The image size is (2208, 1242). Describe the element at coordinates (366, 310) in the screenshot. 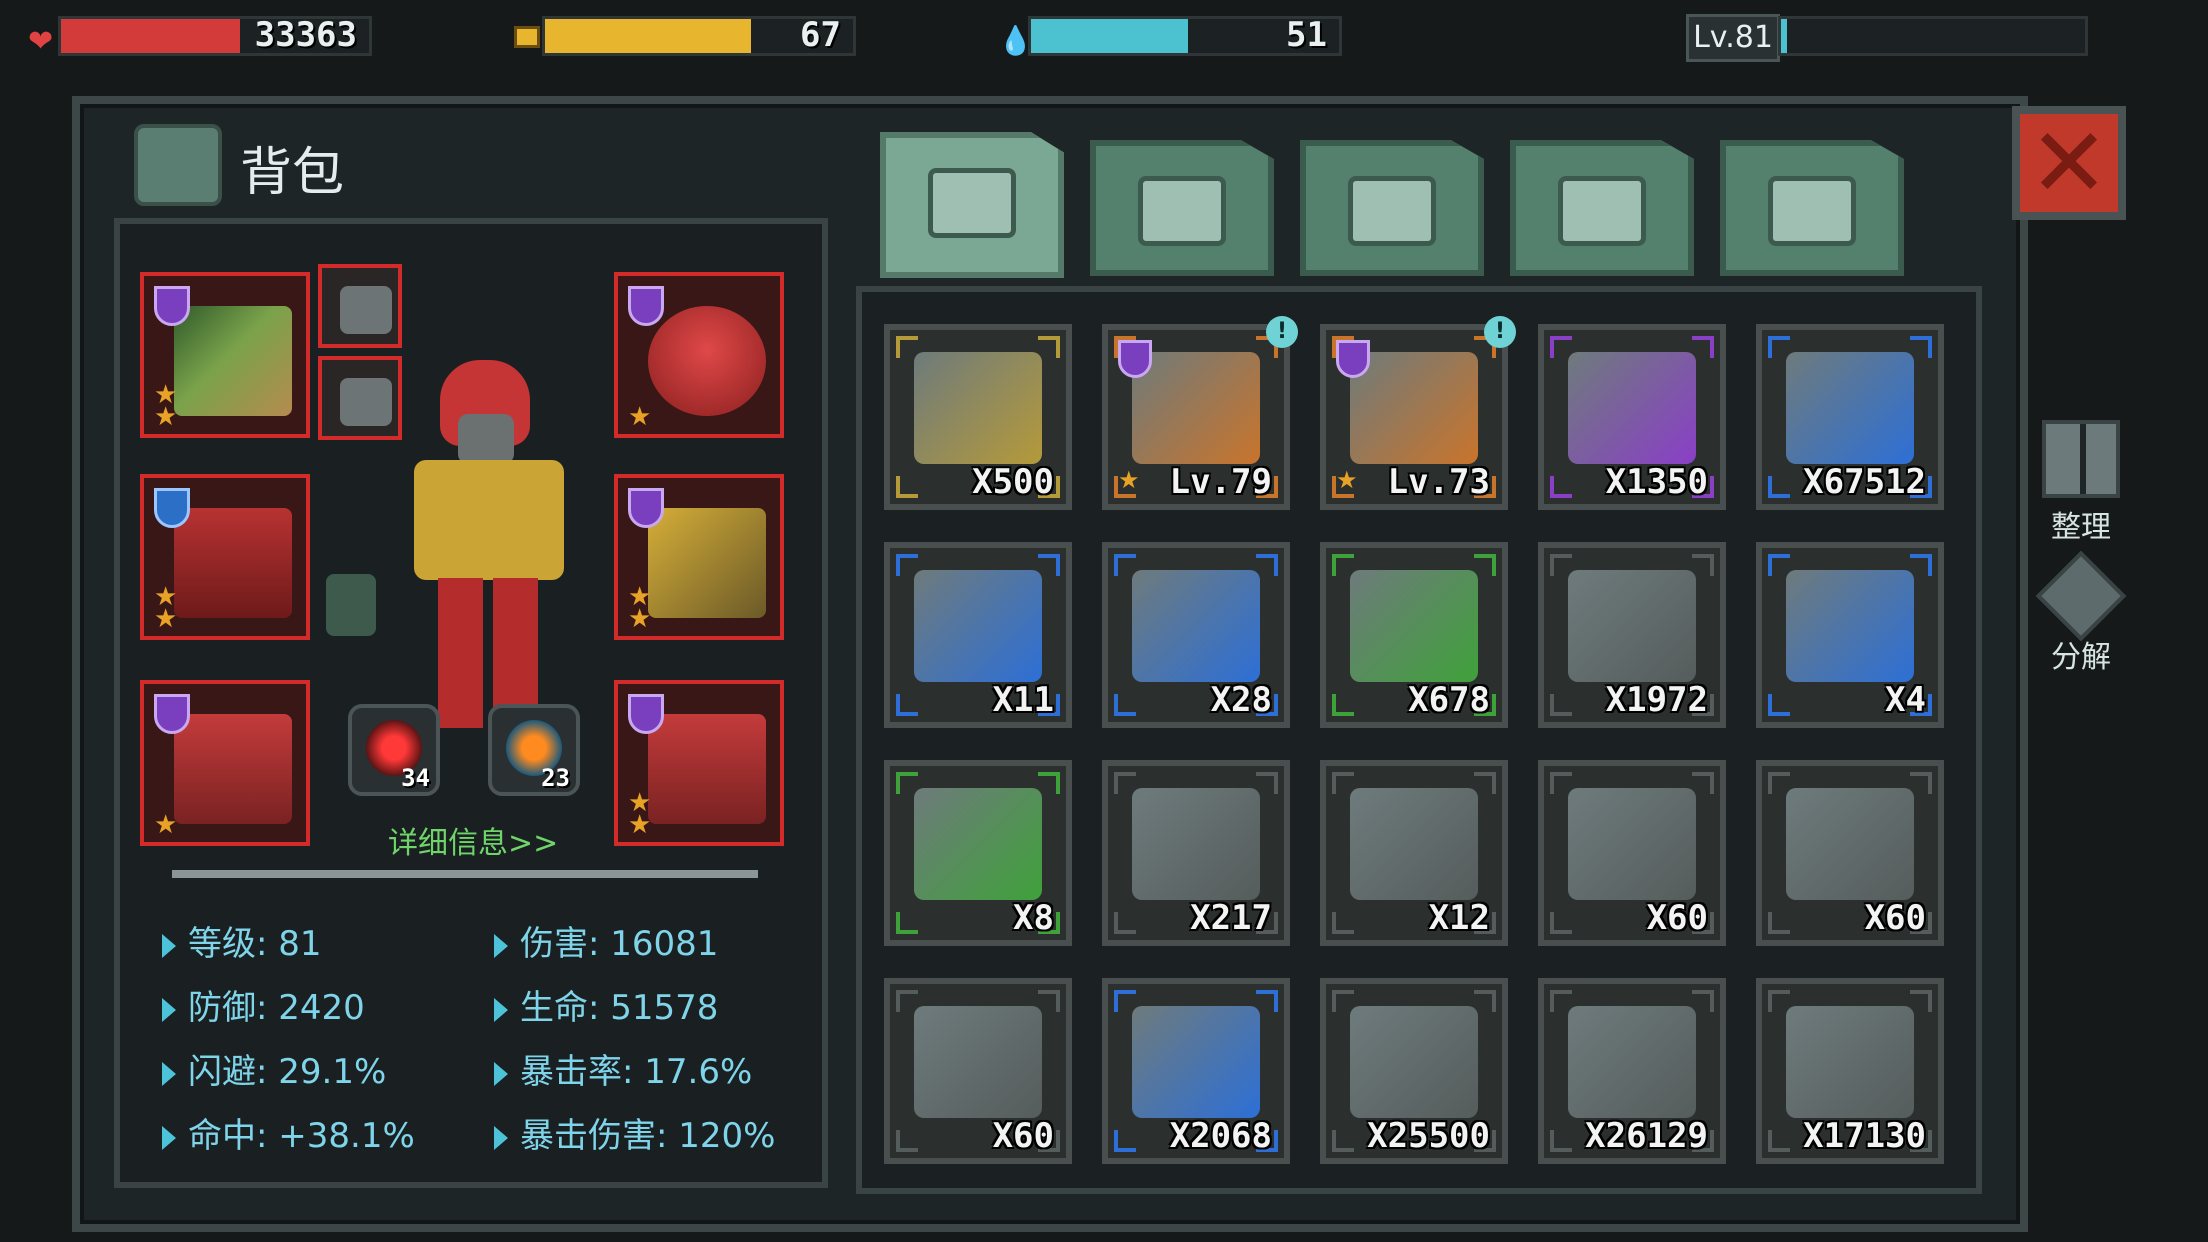

I see `rifle-icon` at that location.